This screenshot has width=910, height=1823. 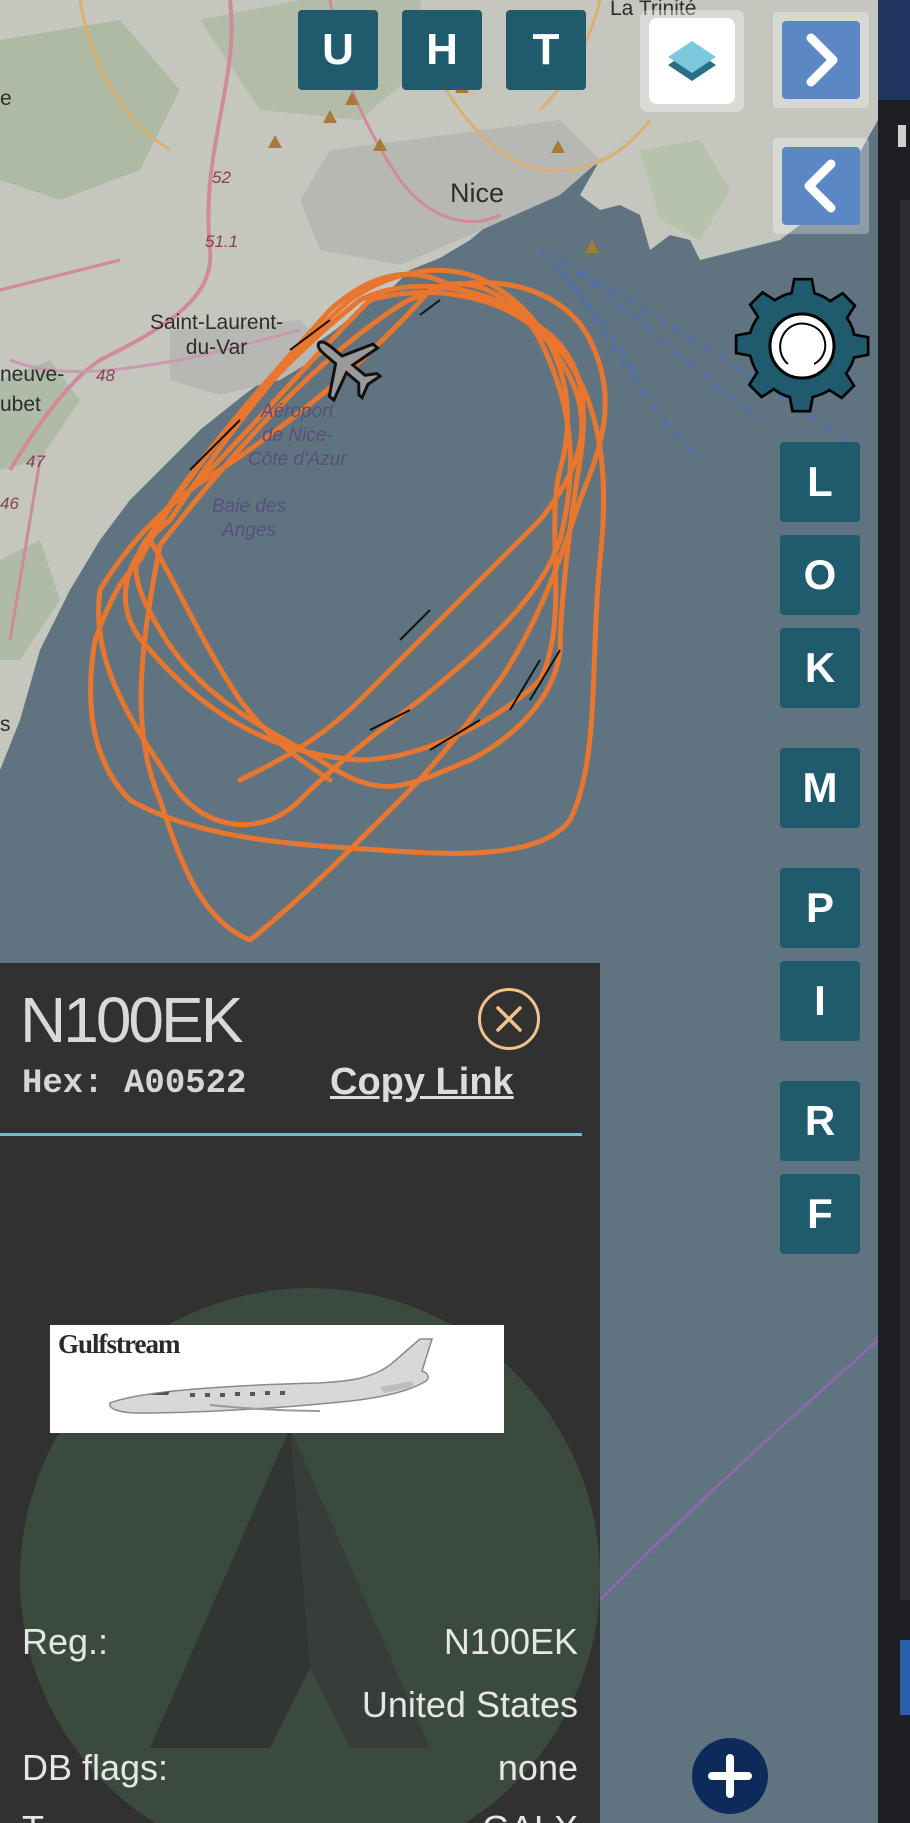 I want to click on toggle-p-button: P, so click(x=820, y=908).